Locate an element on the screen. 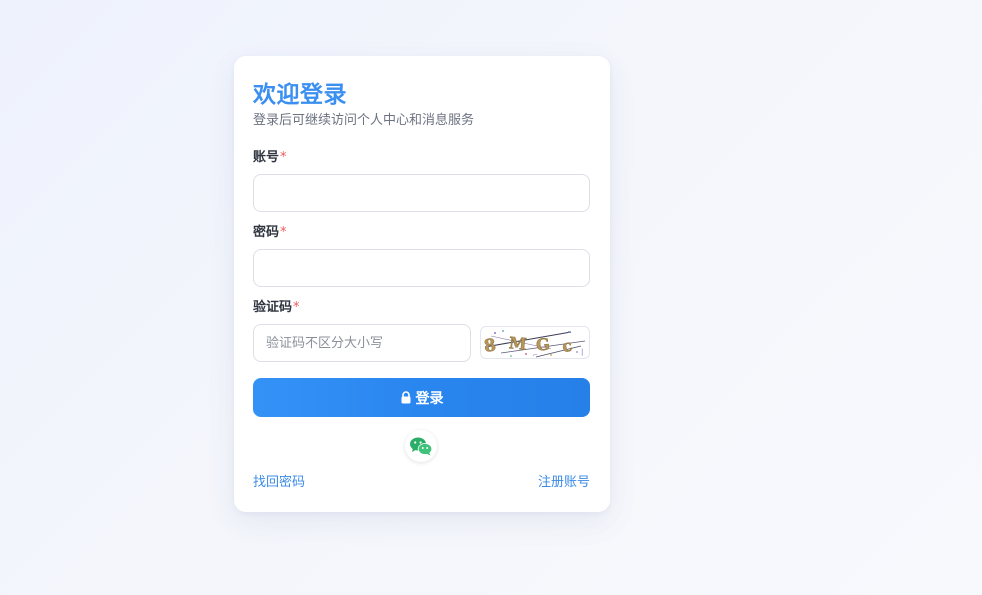 This screenshot has height=595, width=982. password-label: 密码* is located at coordinates (270, 233).